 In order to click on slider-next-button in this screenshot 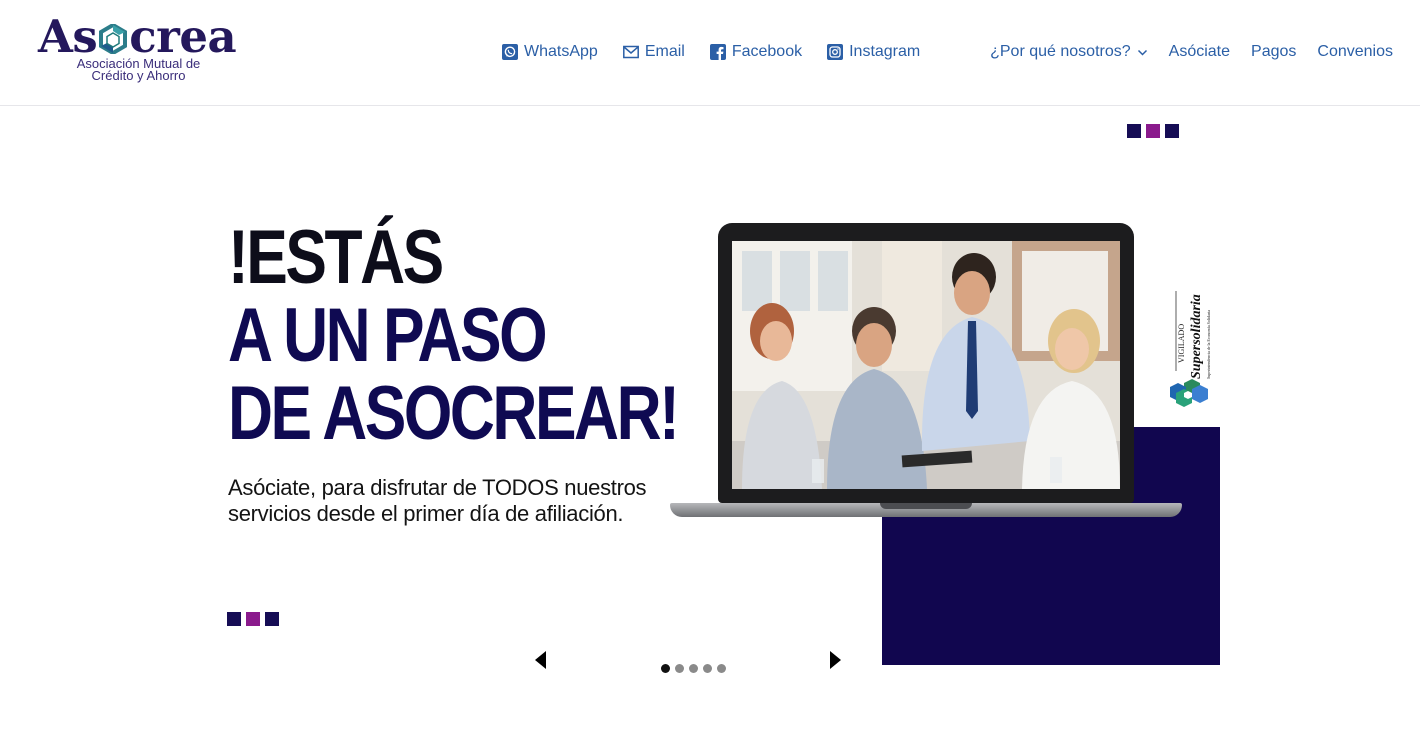, I will do `click(835, 660)`.